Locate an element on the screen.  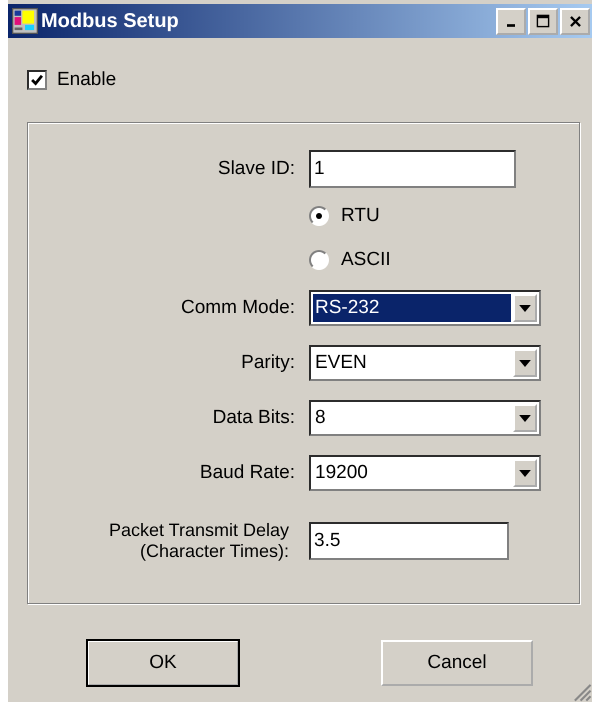
cancel-button: Cancel is located at coordinates (457, 663).